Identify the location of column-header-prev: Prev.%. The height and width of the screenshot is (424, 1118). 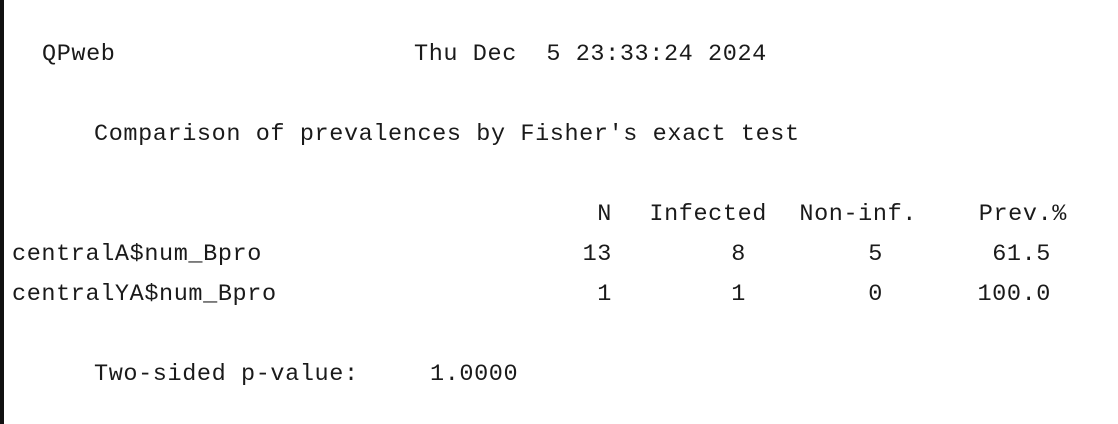
(1022, 214).